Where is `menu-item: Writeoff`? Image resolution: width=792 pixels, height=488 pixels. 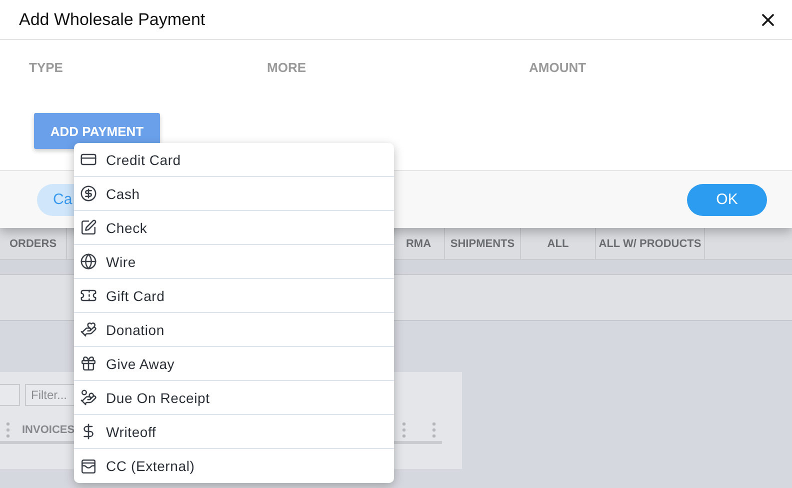 menu-item: Writeoff is located at coordinates (234, 432).